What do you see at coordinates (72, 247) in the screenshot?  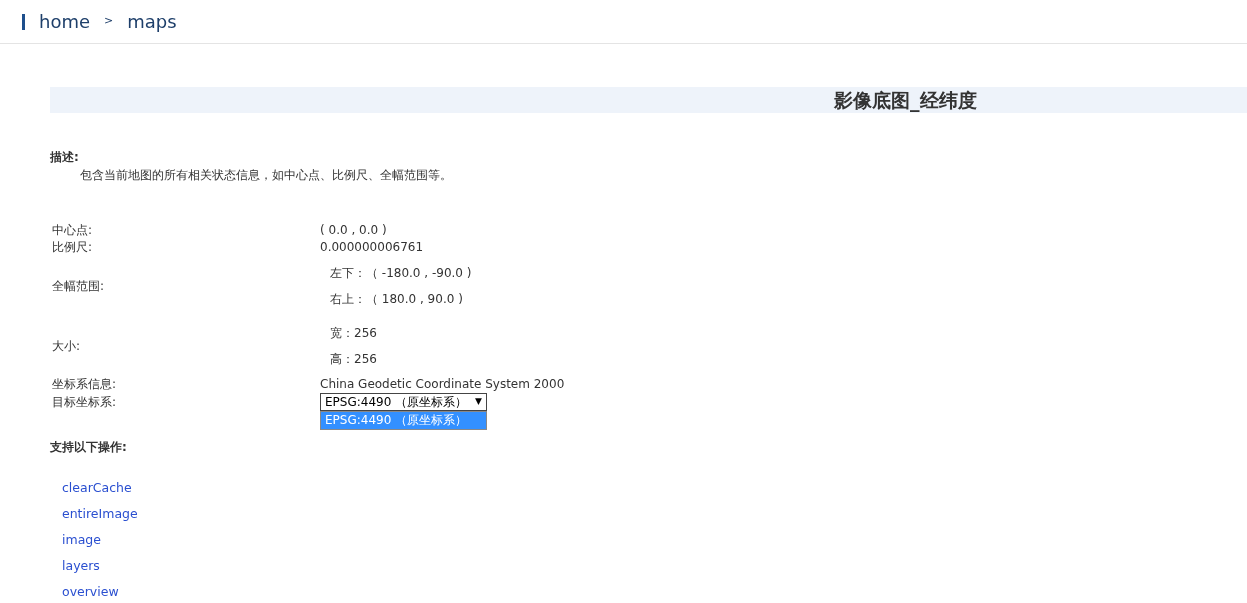 I see `property-label: 比例尺:` at bounding box center [72, 247].